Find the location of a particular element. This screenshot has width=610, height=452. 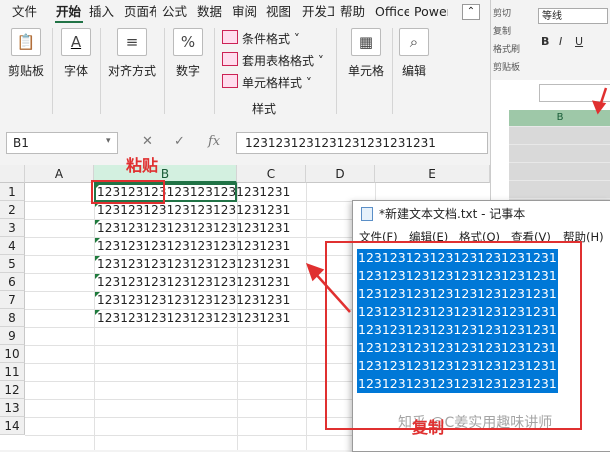

cells-icon: ▦ is located at coordinates (366, 42).